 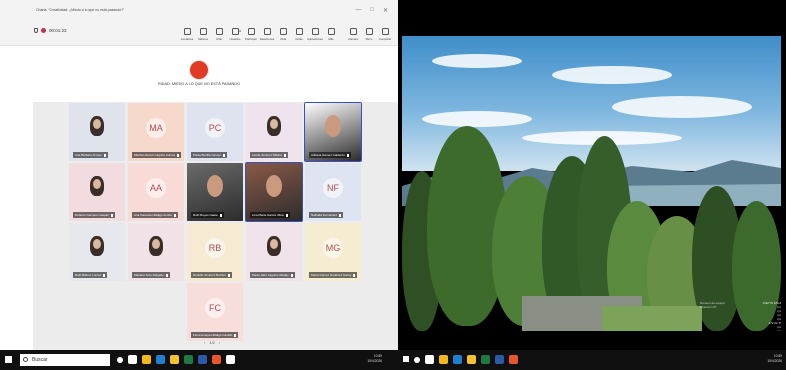 What do you see at coordinates (267, 34) in the screenshot?
I see `toolbar-reactions-button: Reacciones` at bounding box center [267, 34].